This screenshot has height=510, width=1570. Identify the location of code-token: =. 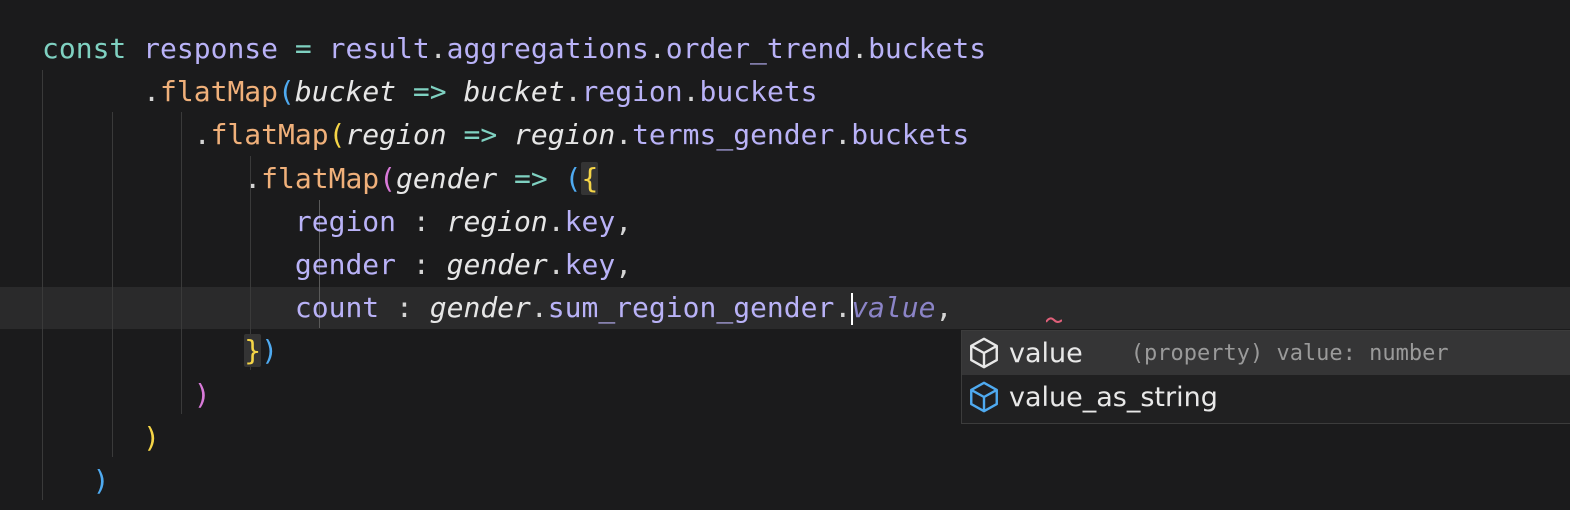
(303, 48).